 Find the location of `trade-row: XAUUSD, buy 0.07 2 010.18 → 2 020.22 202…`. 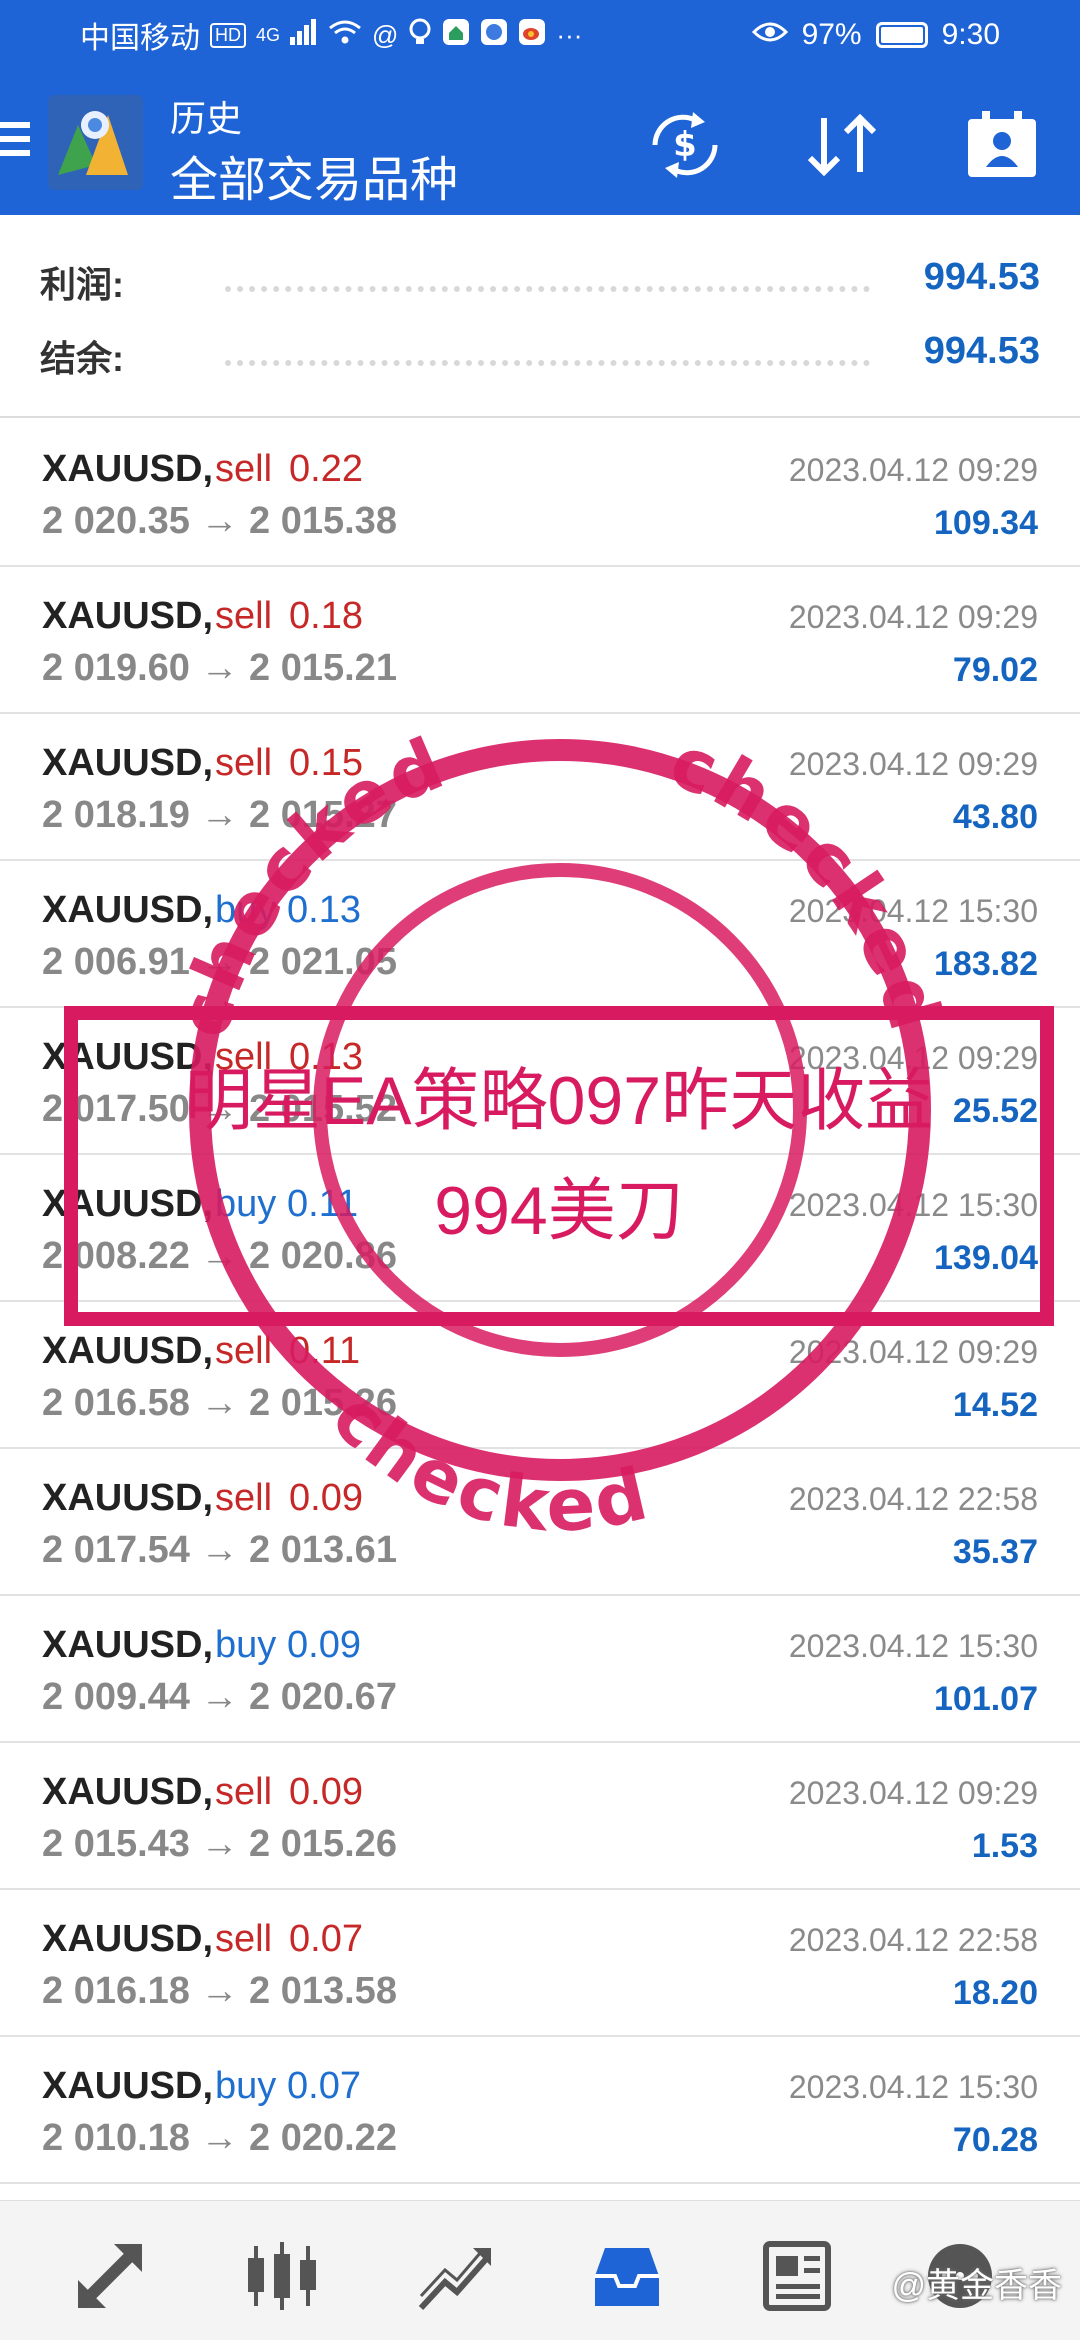

trade-row: XAUUSD, buy 0.07 2 010.18 → 2 020.22 202… is located at coordinates (540, 2110).